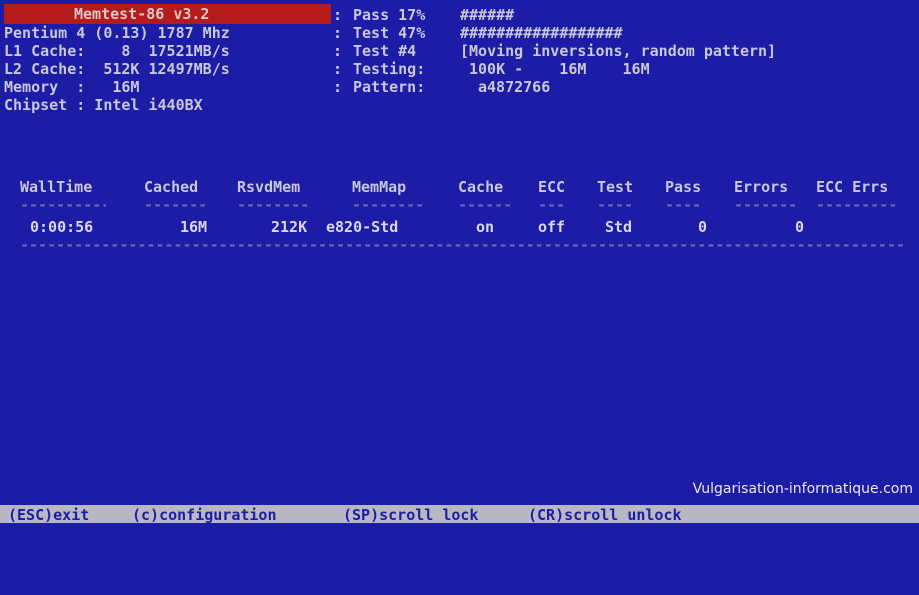  What do you see at coordinates (410, 515) in the screenshot?
I see `scroll-lock-command: (SP)scroll lock` at bounding box center [410, 515].